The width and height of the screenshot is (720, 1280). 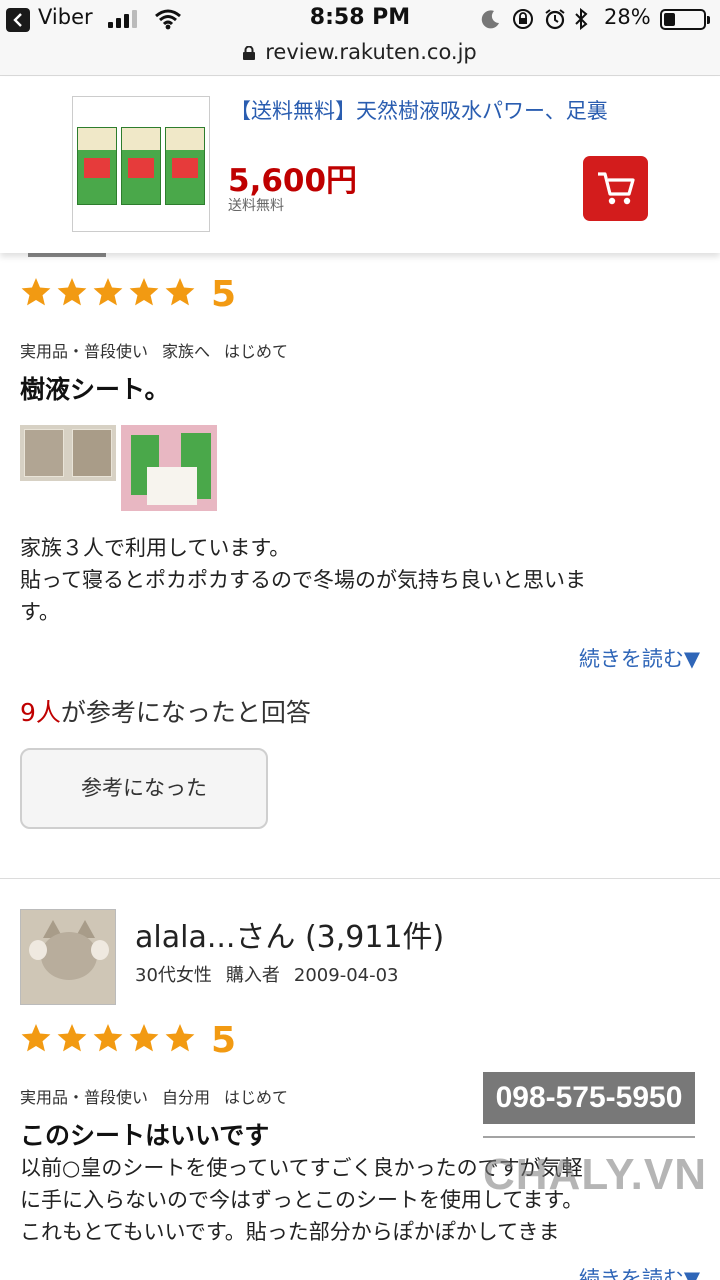 What do you see at coordinates (186, 1097) in the screenshot?
I see `tag-recipient: 自分用` at bounding box center [186, 1097].